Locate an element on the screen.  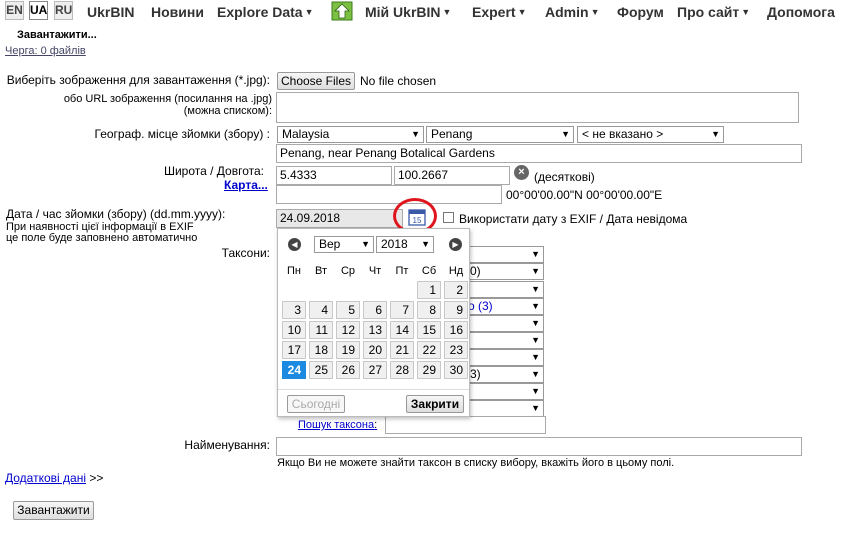
district-select: < не вказано > ▼ is located at coordinates (650, 134).